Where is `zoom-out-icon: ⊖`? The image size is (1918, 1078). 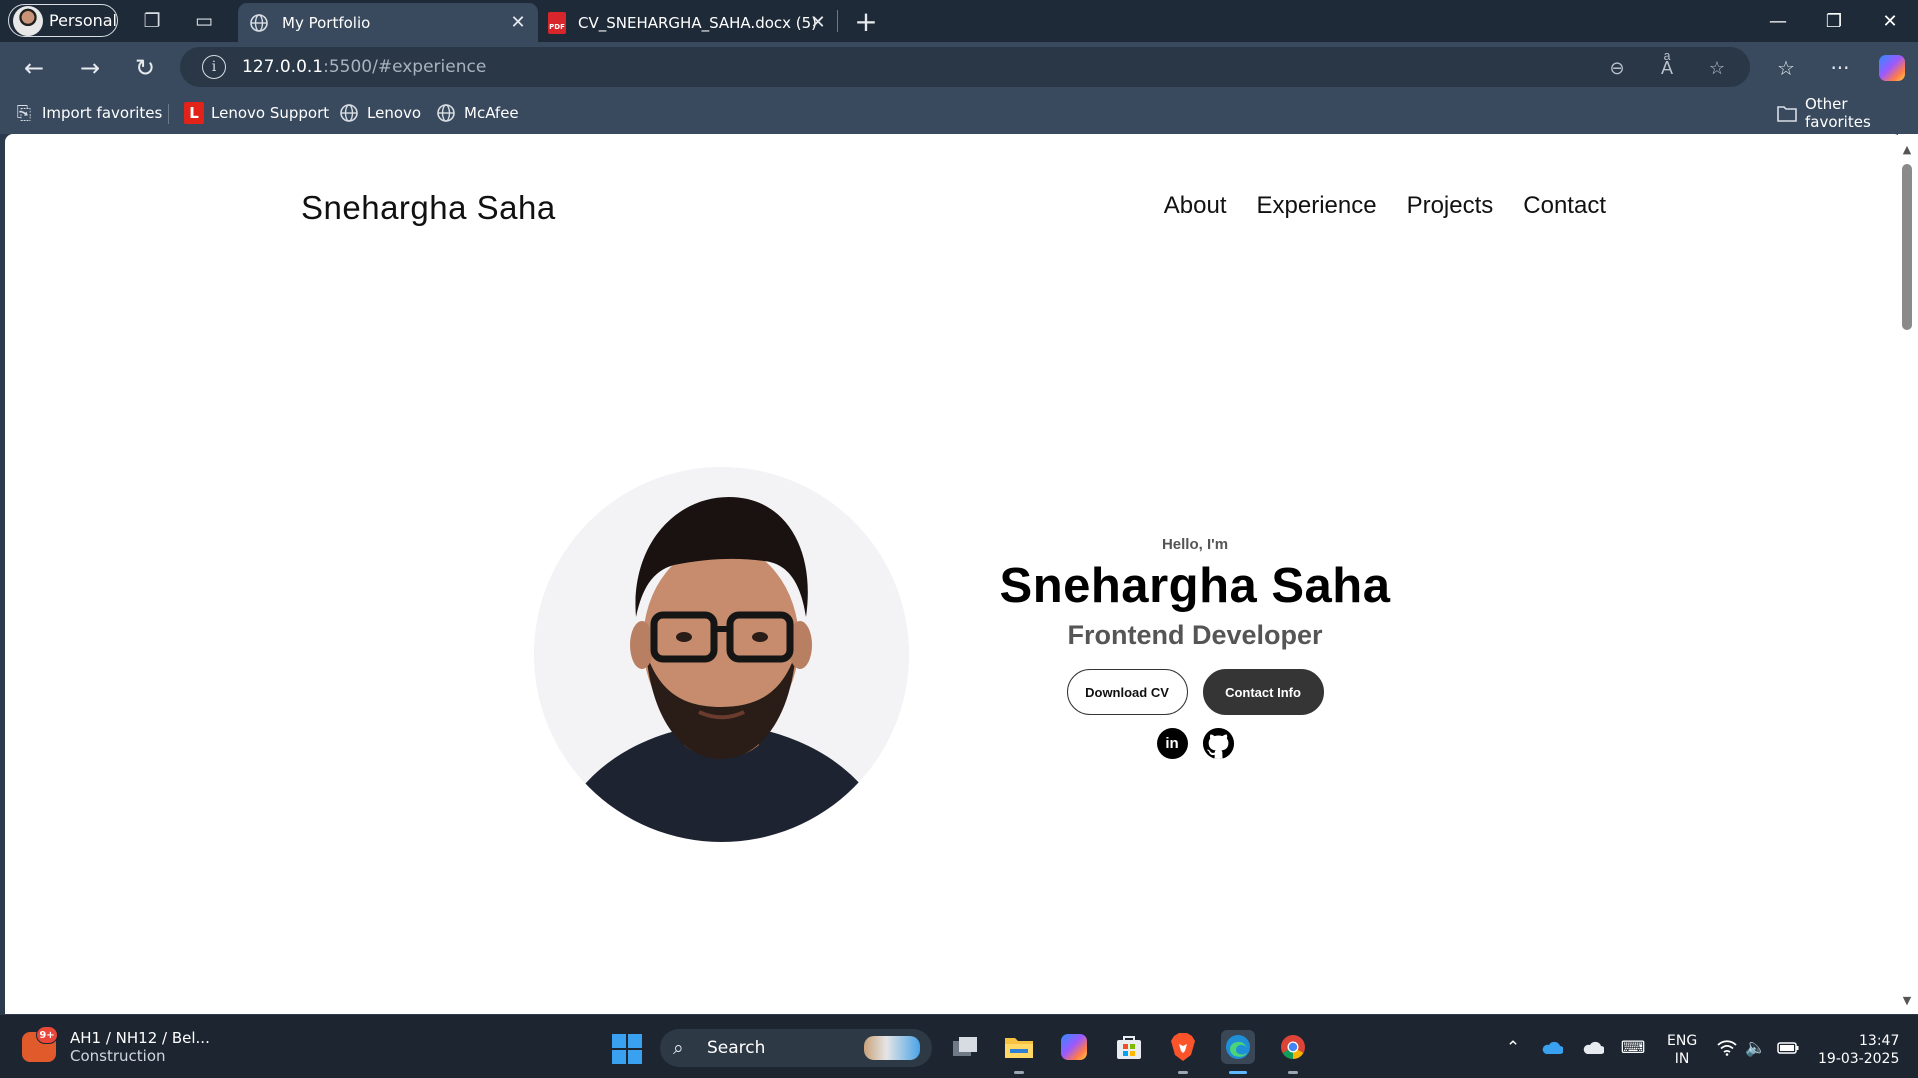 zoom-out-icon: ⊖ is located at coordinates (1617, 68).